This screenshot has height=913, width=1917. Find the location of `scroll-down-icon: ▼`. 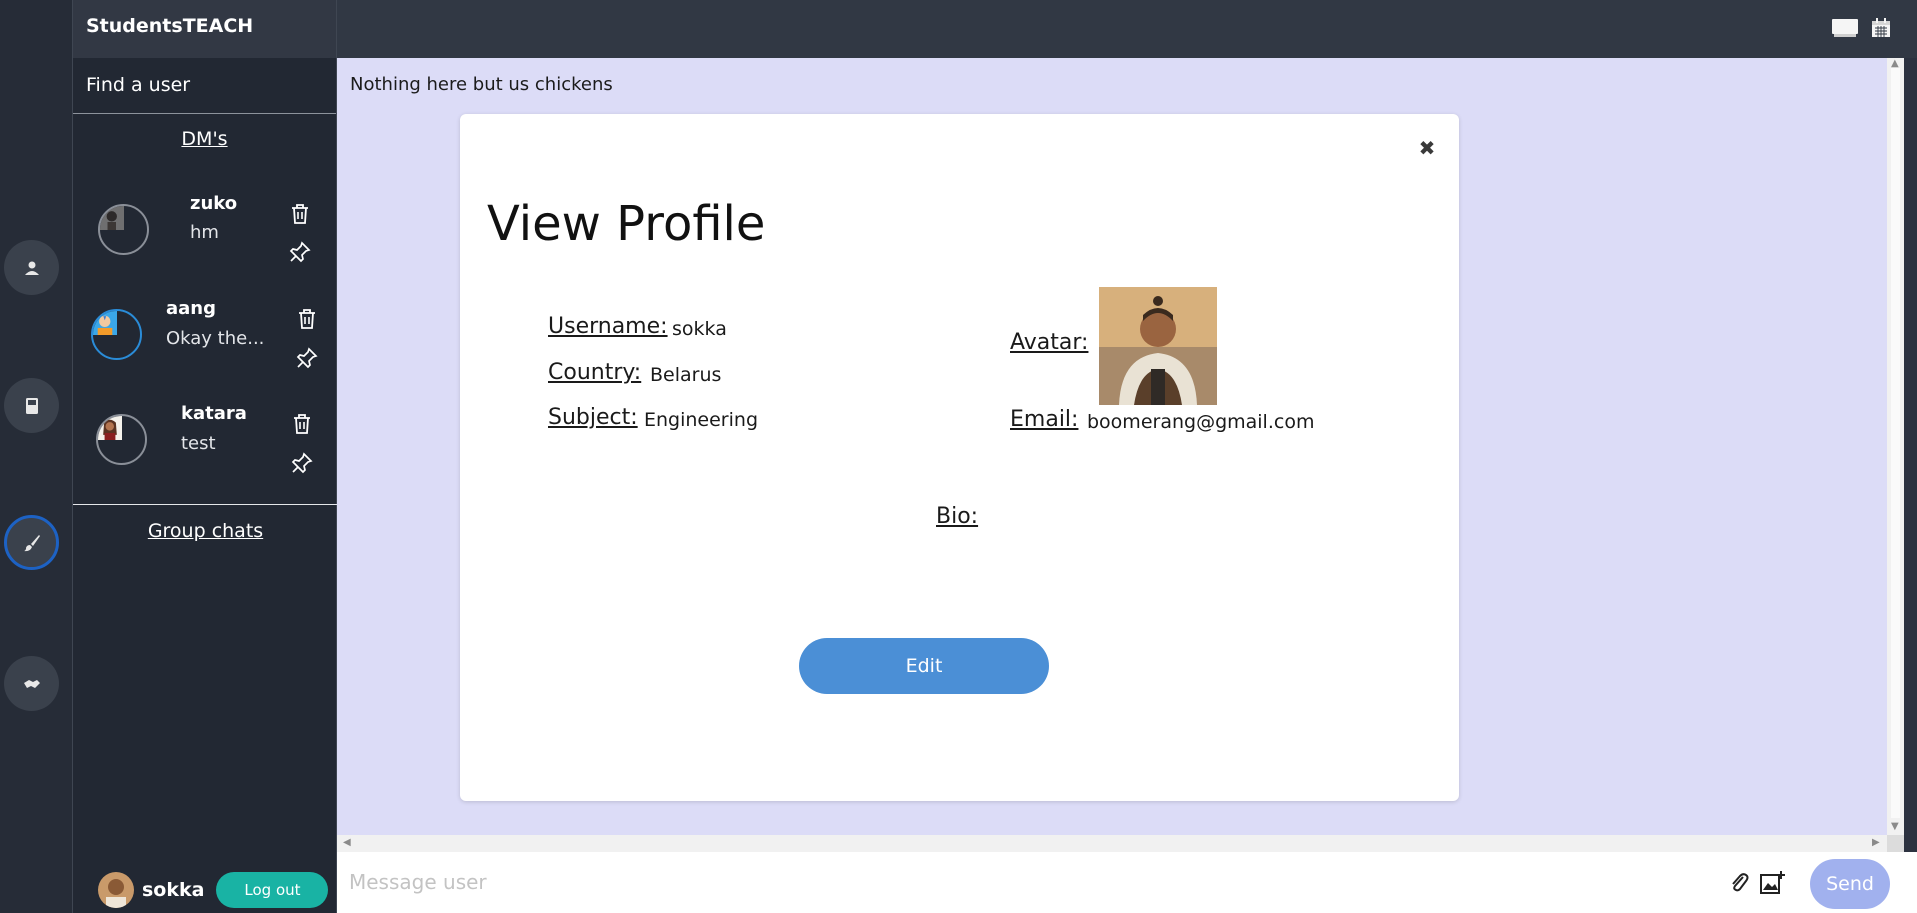

scroll-down-icon: ▼ is located at coordinates (1895, 826).